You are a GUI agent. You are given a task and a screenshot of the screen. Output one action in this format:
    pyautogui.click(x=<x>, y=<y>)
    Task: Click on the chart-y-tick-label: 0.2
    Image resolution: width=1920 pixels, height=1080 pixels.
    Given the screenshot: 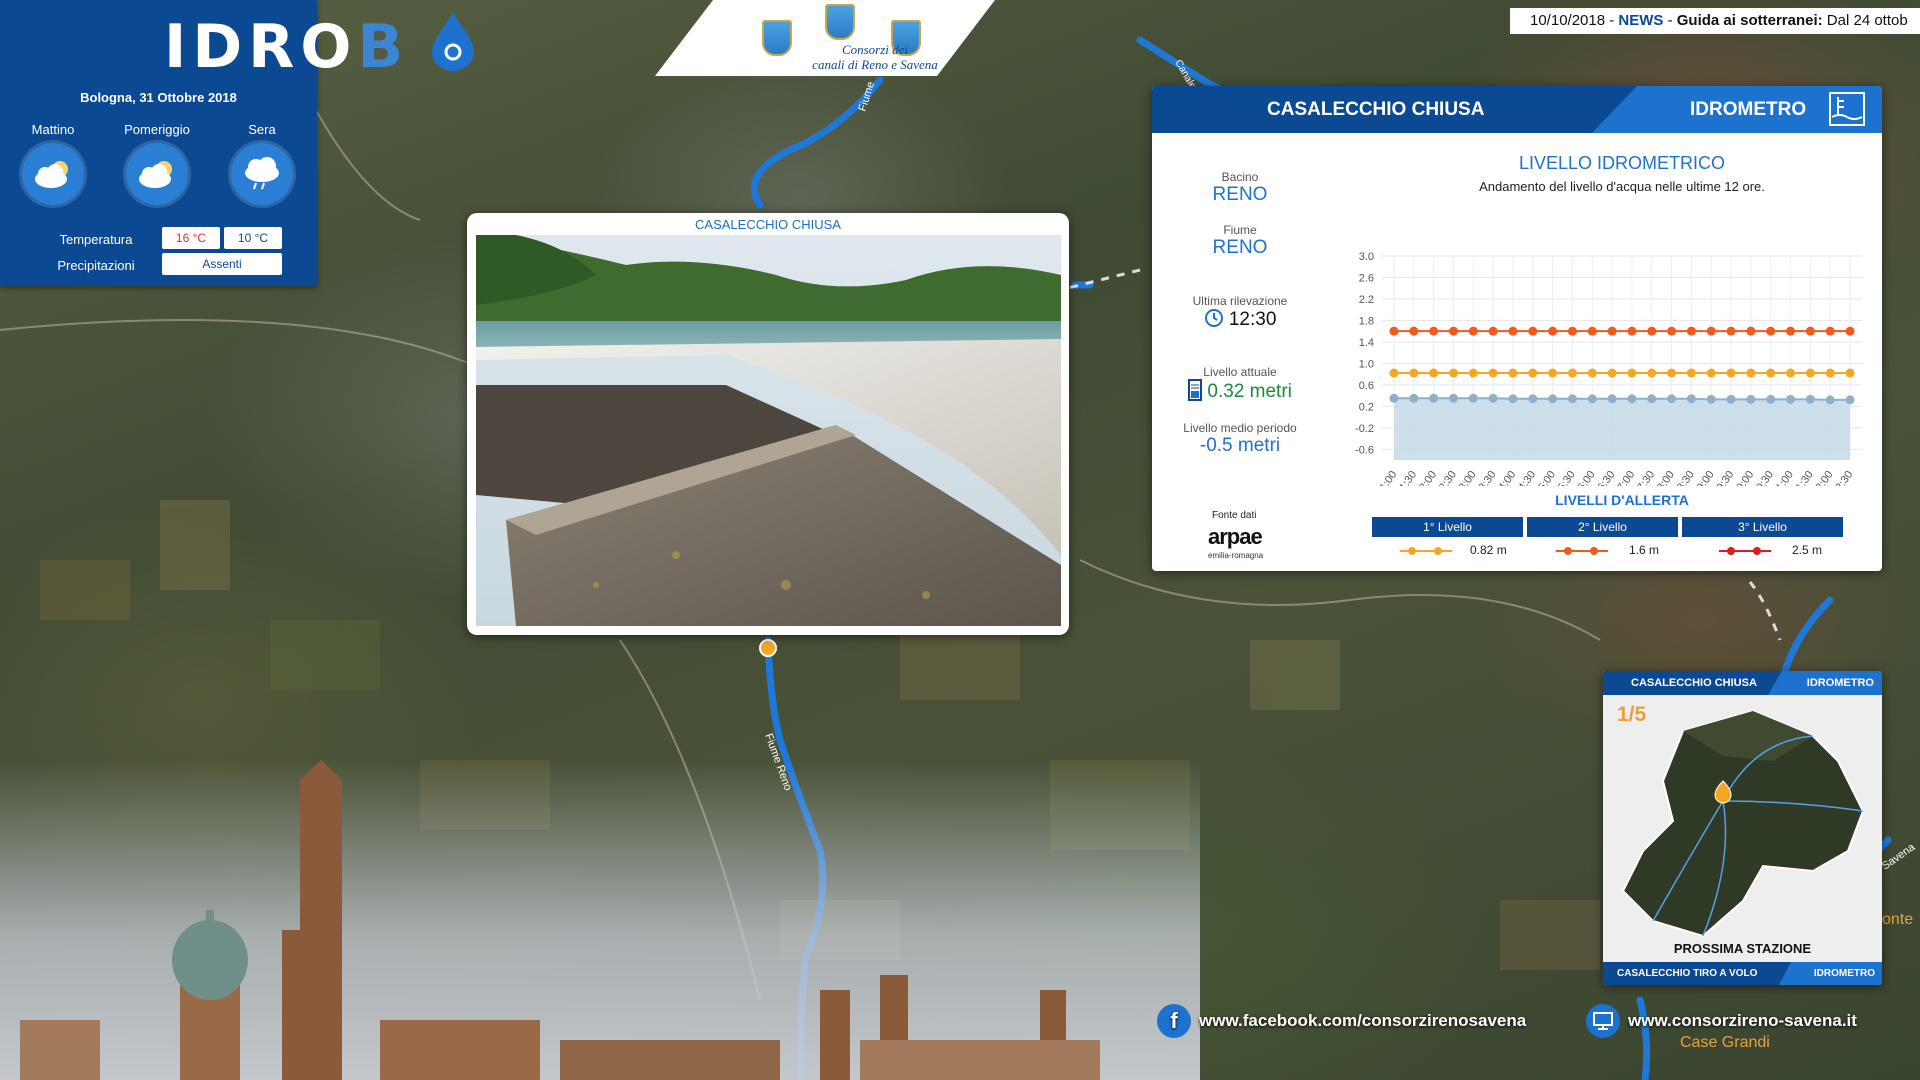 What is the action you would take?
    pyautogui.click(x=1366, y=407)
    